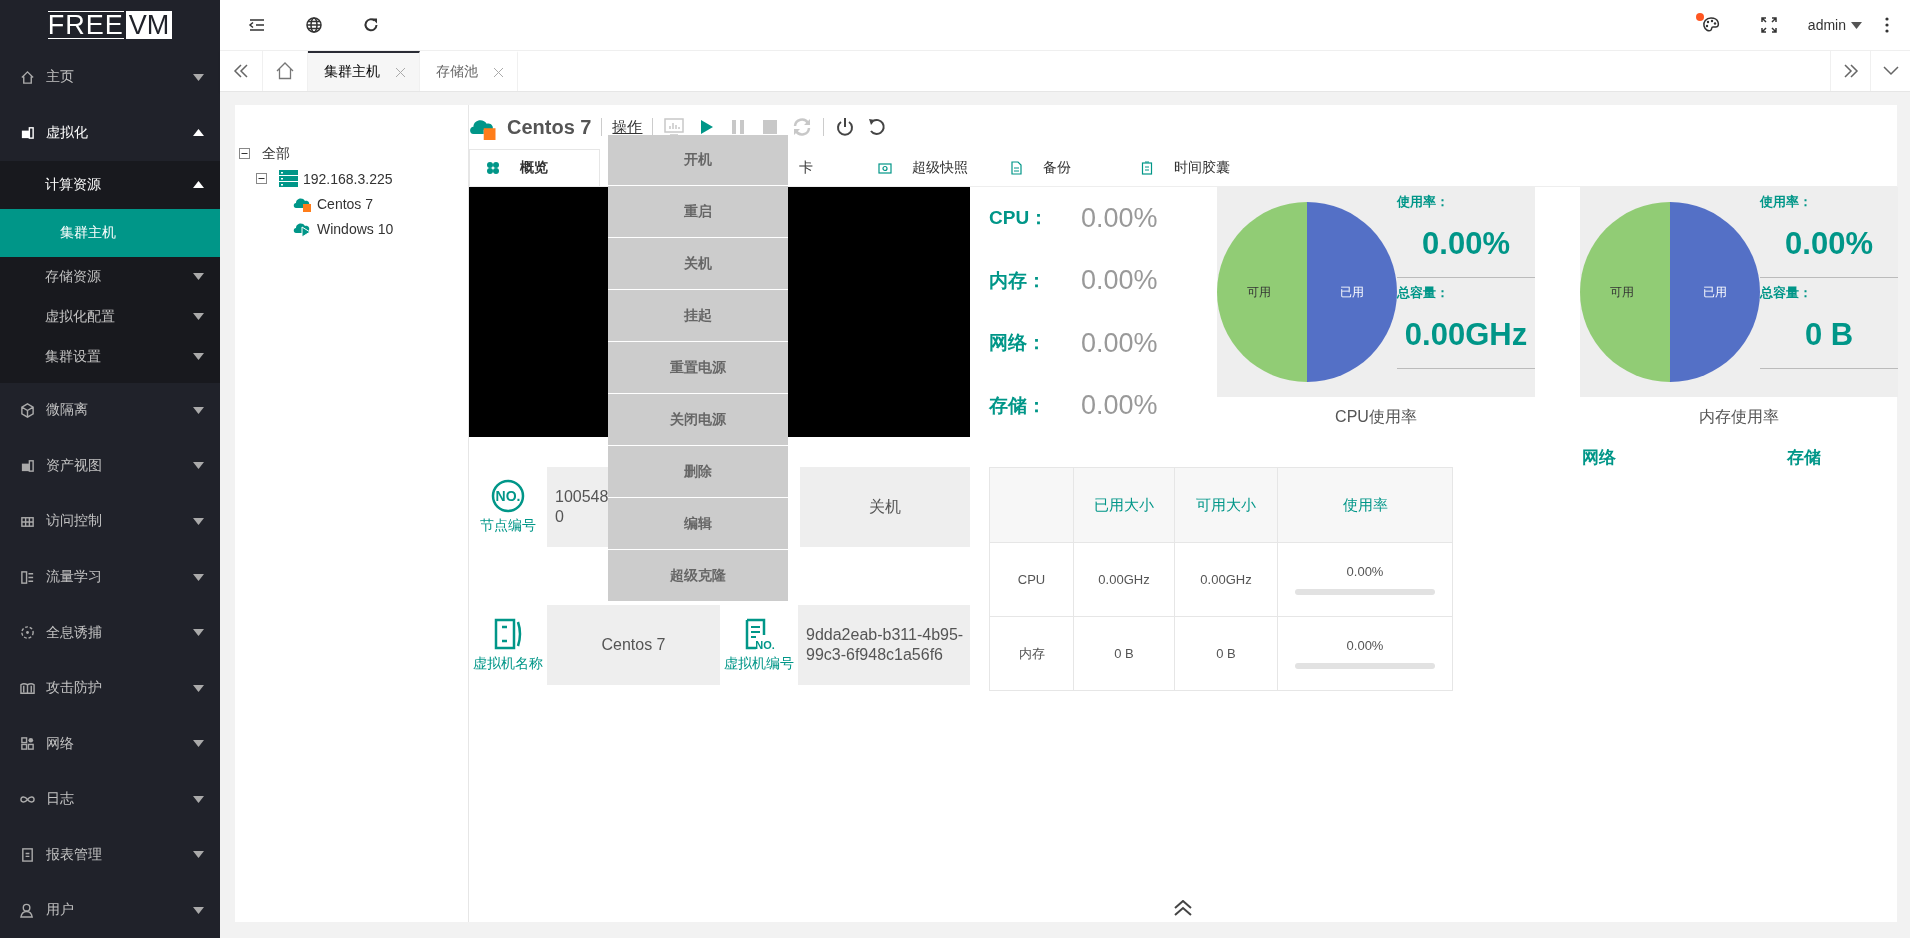 The height and width of the screenshot is (938, 1910). I want to click on refresh-icon, so click(371, 25).